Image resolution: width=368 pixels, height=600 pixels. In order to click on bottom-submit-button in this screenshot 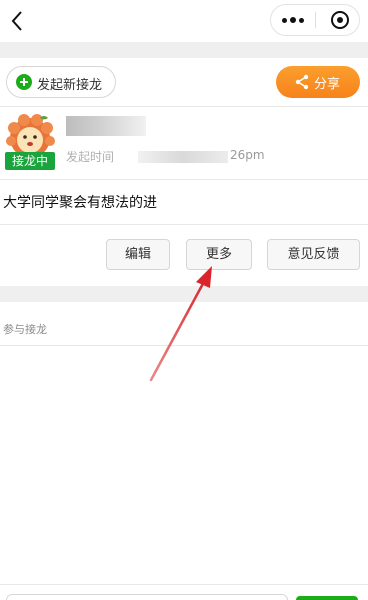, I will do `click(327, 598)`.